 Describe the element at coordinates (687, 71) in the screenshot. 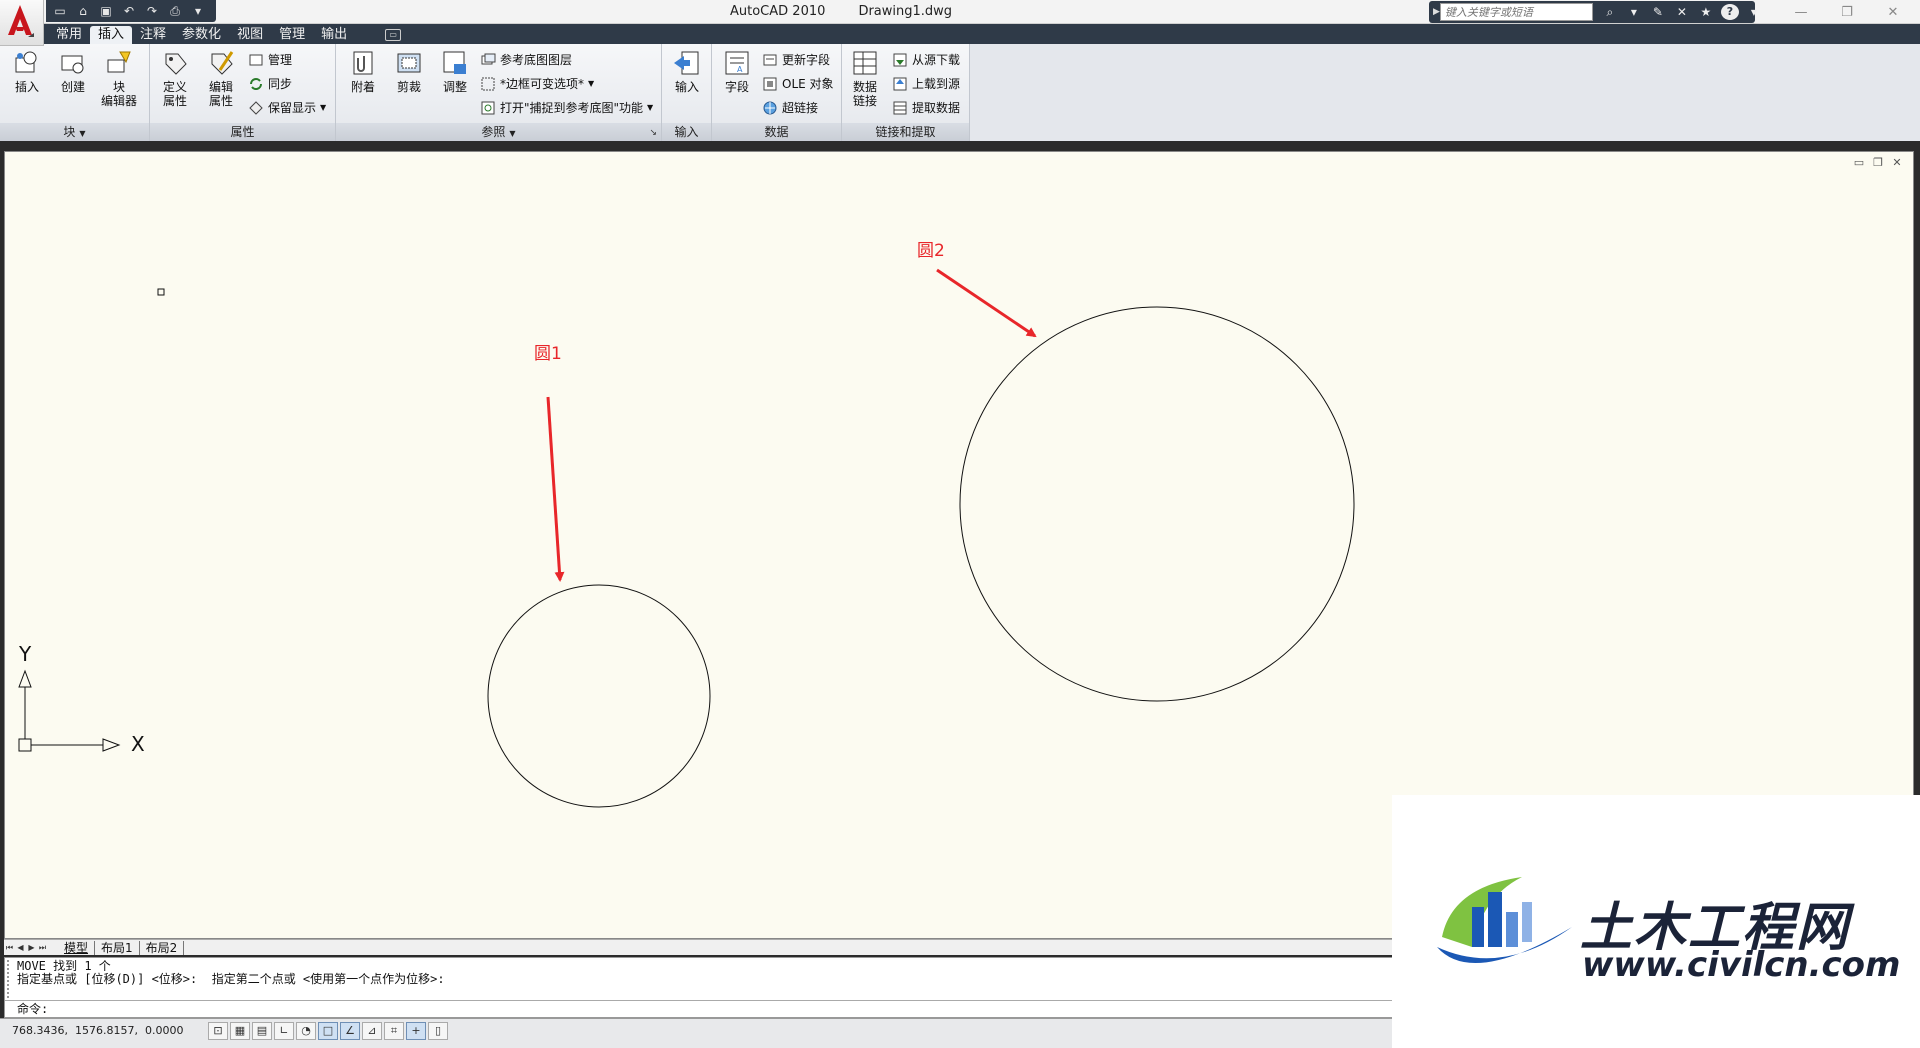

I see `import-button: 输入` at that location.